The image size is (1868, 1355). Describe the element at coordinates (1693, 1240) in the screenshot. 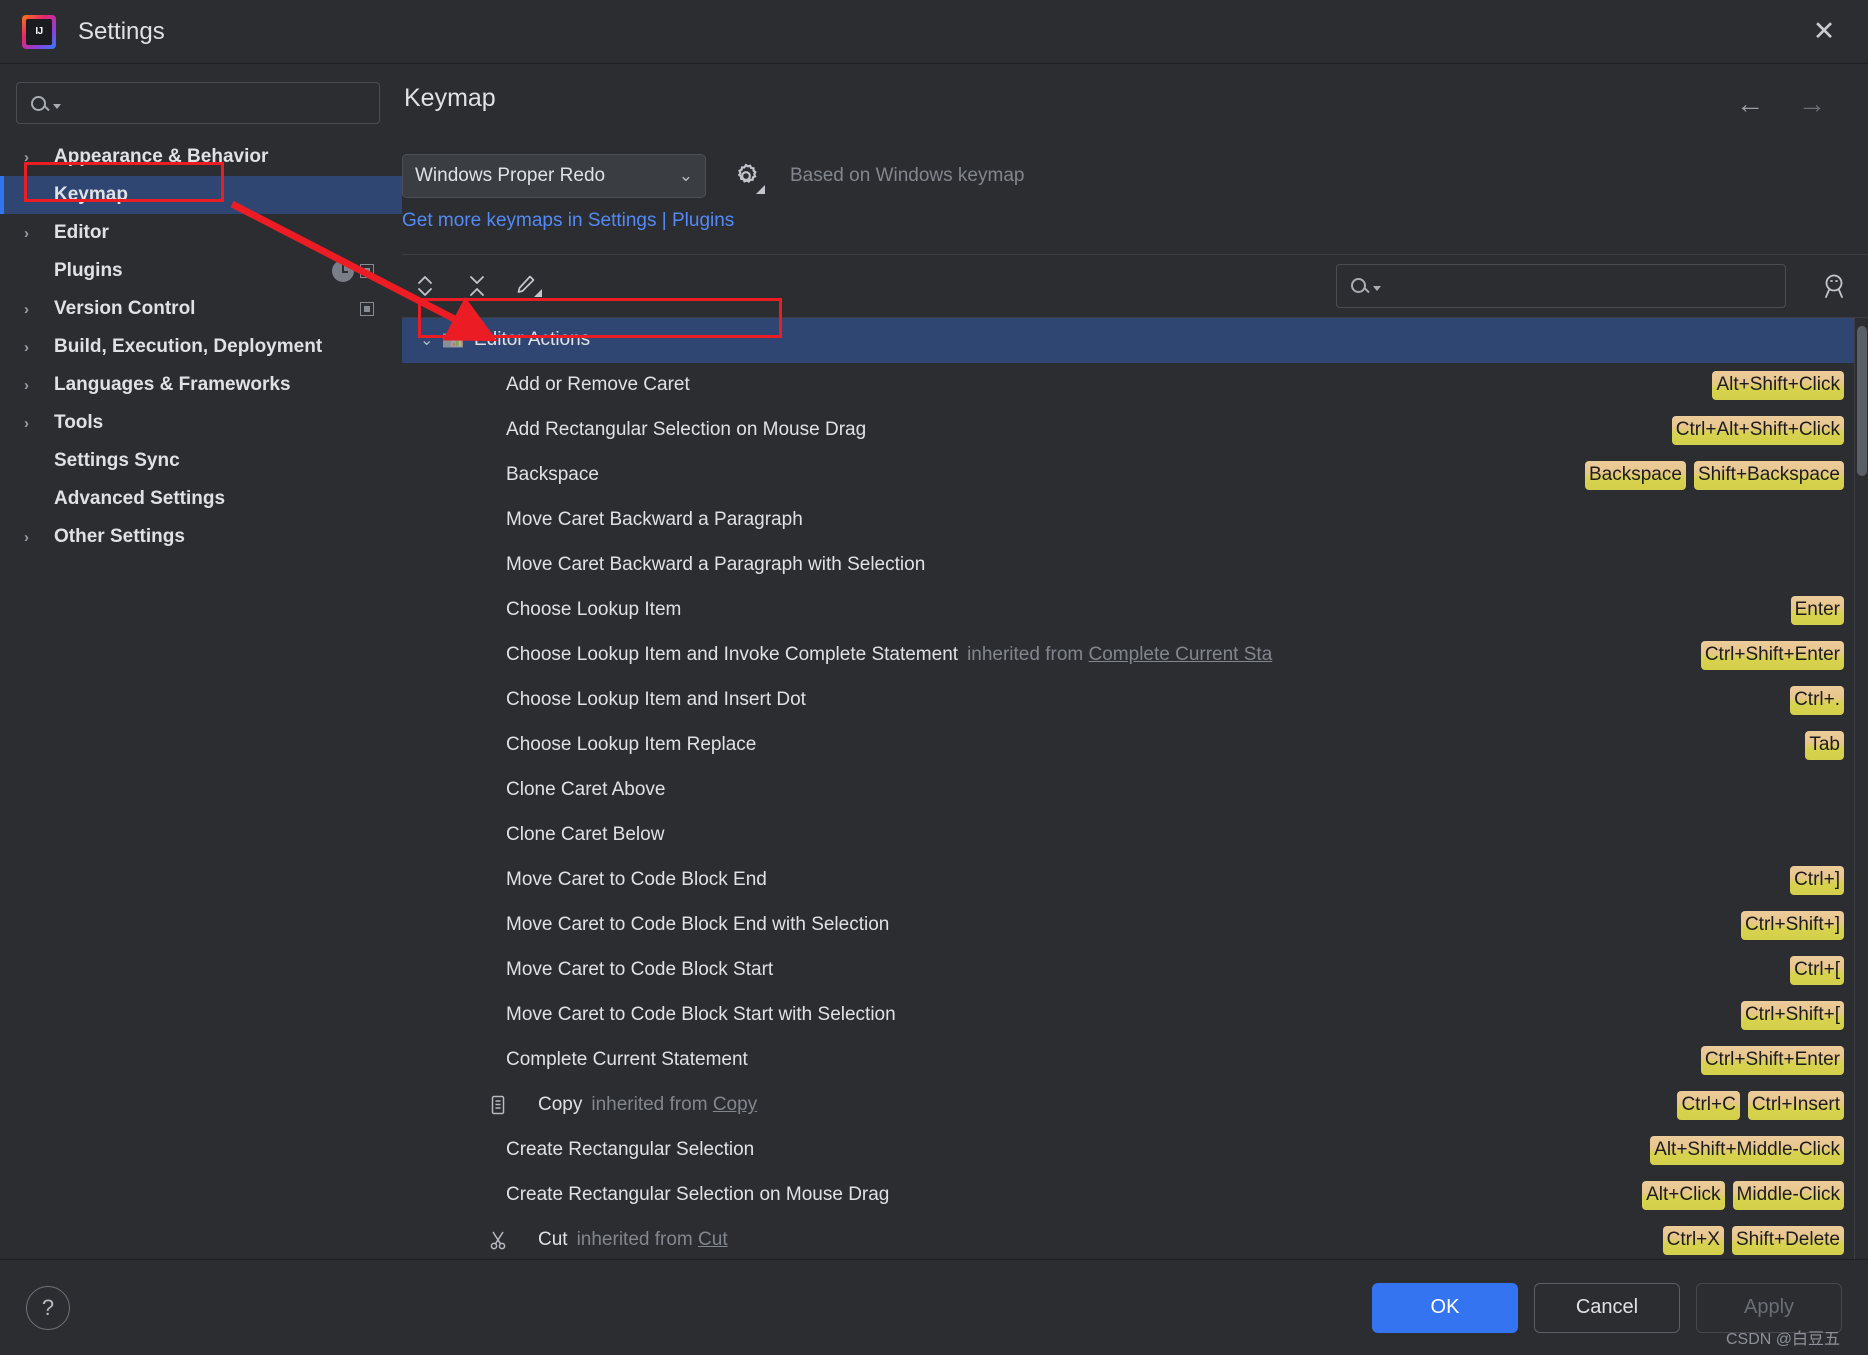

I see `shortcut-badge: Ctrl+X` at that location.